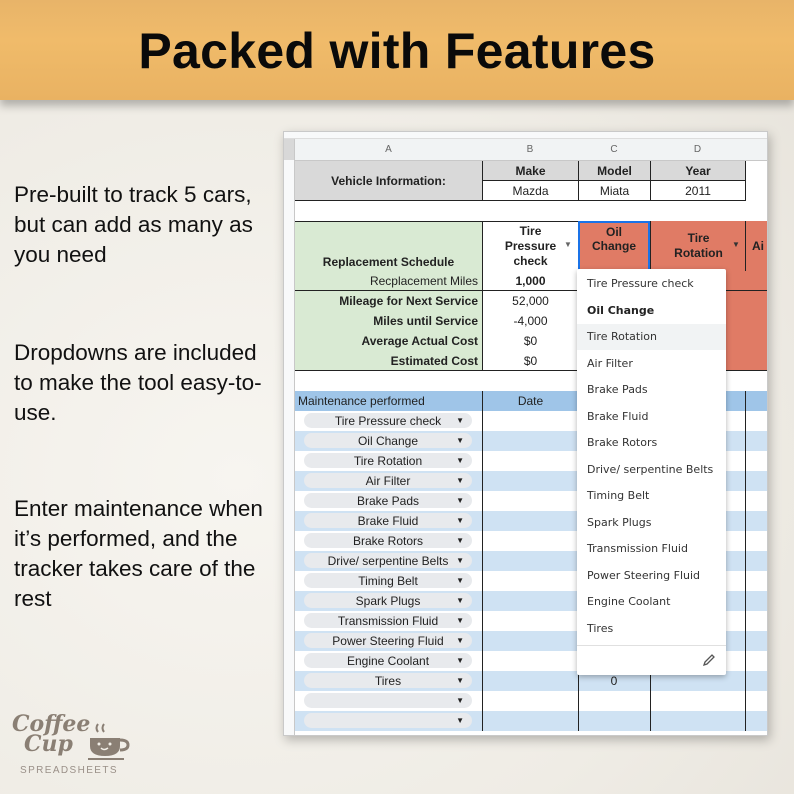  Describe the element at coordinates (614, 246) in the screenshot. I see `service-header-oil-change-editing: Oil Change` at that location.